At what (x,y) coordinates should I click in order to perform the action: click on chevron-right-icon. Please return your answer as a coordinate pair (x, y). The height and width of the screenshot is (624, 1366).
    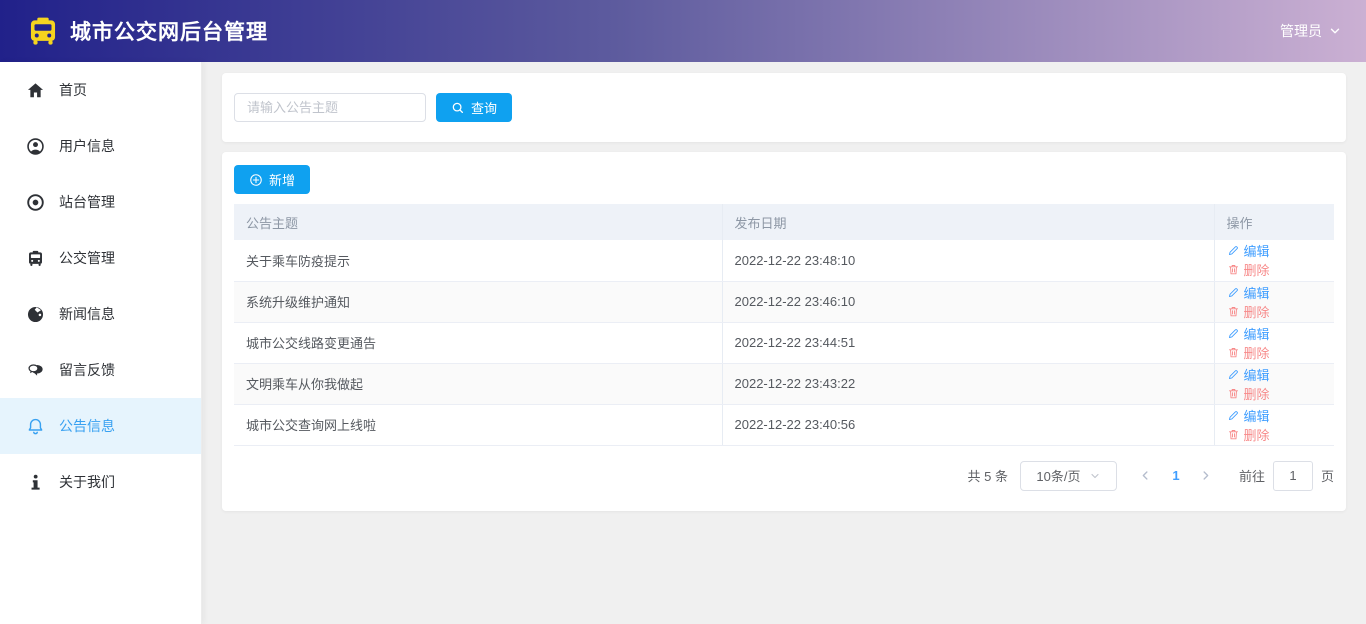
    Looking at the image, I should click on (1206, 475).